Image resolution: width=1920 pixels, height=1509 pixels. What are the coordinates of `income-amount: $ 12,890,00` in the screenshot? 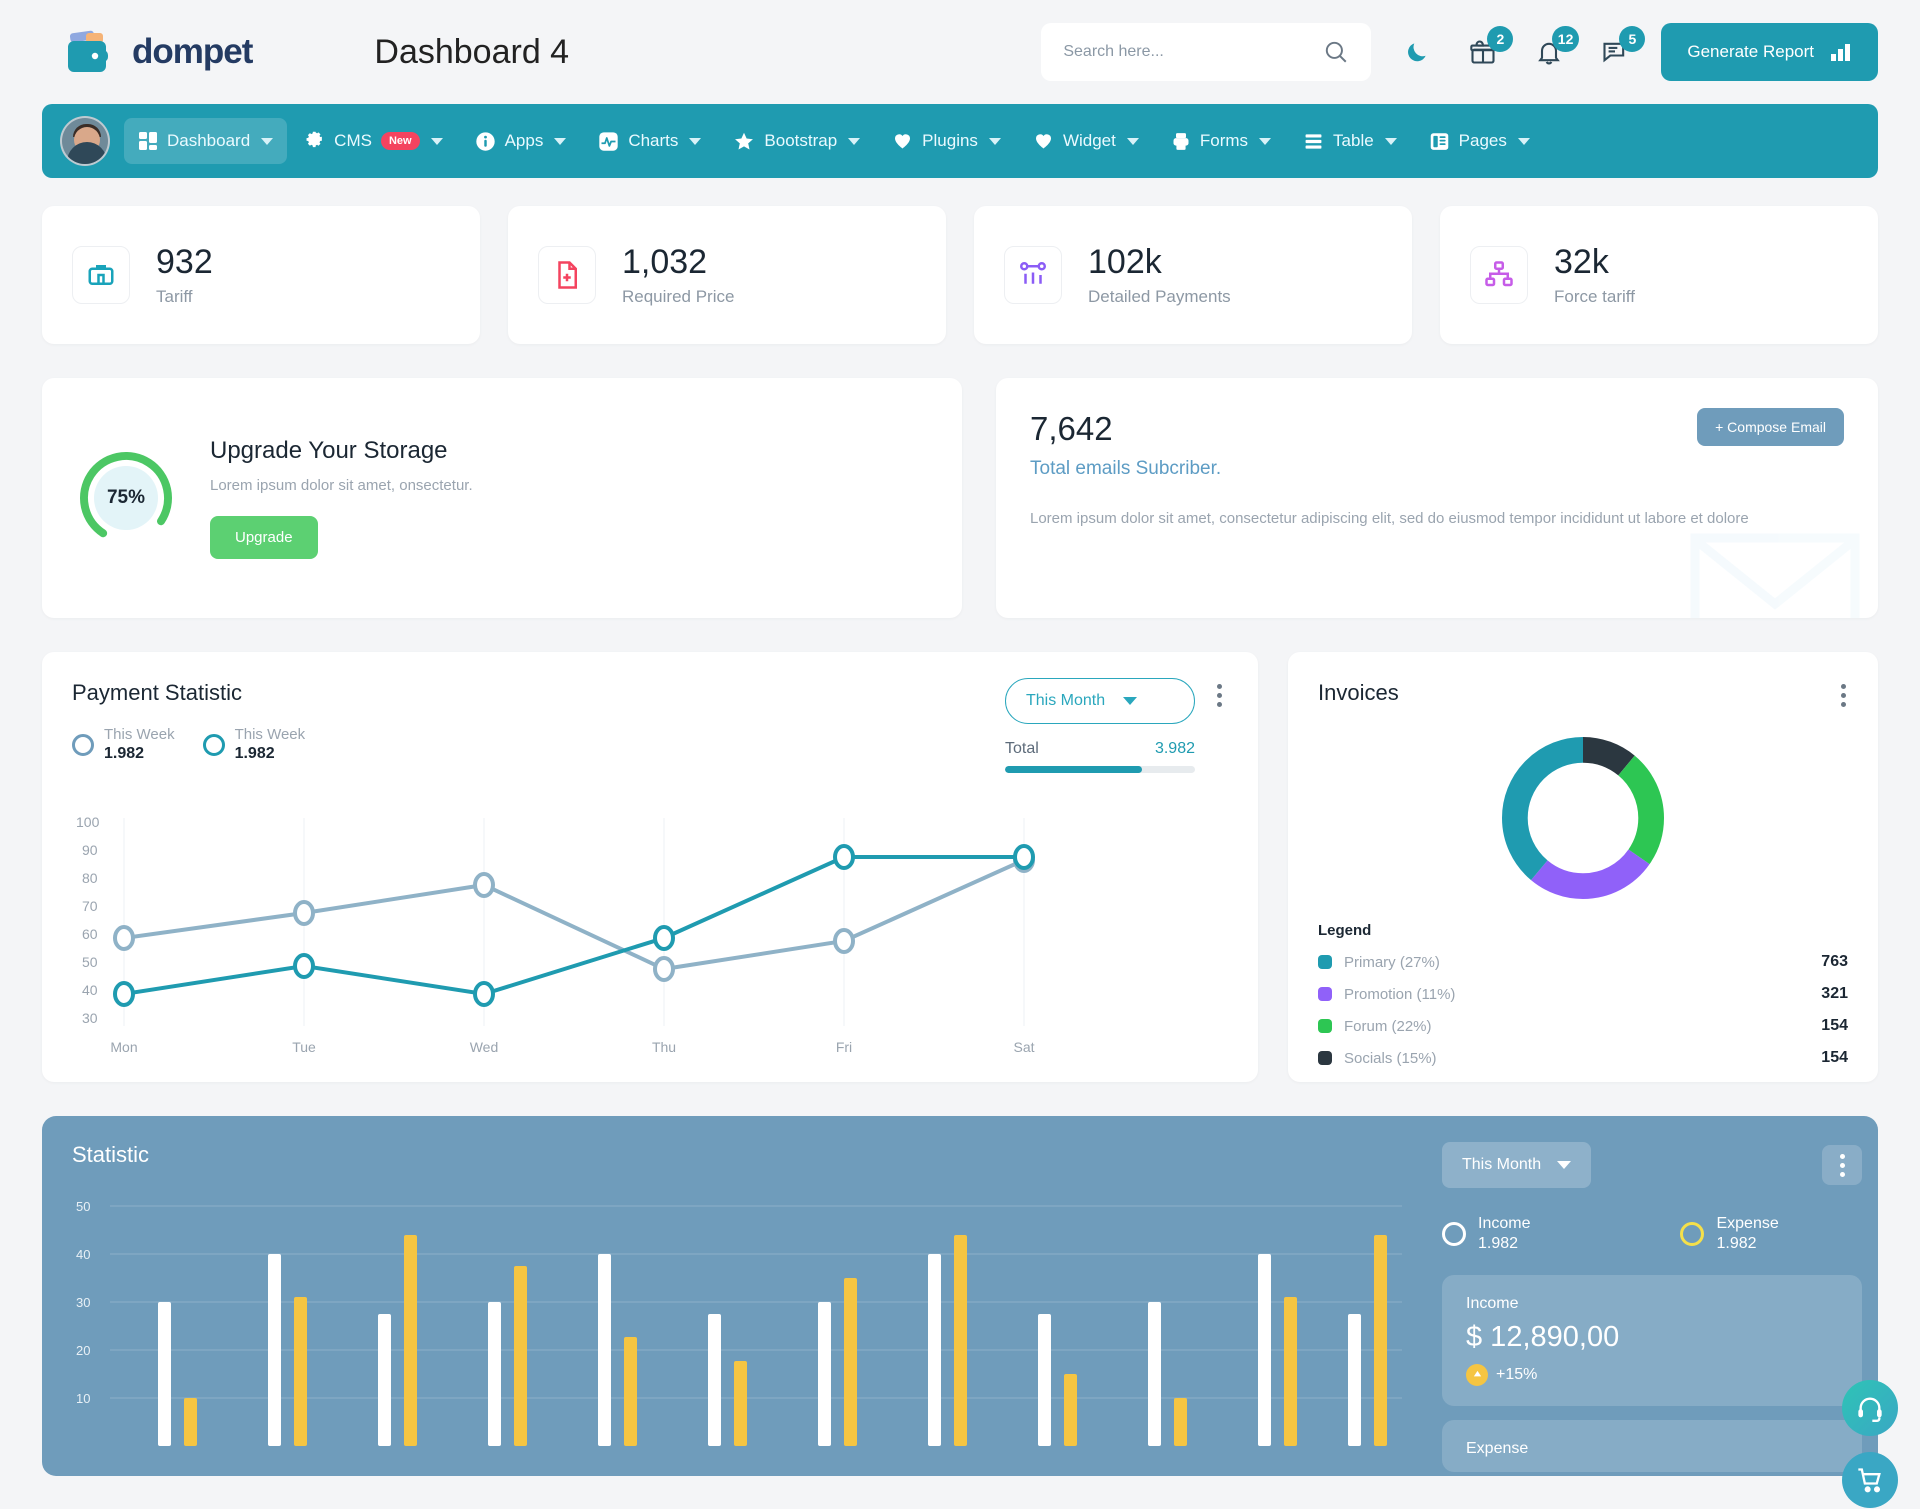 It's located at (1543, 1336).